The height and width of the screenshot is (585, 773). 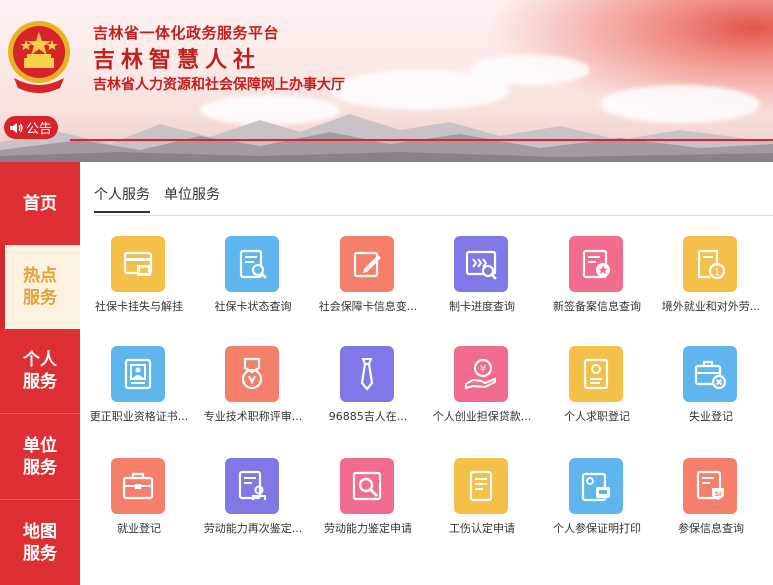 I want to click on service-tile: 就业登记, so click(x=139, y=506).